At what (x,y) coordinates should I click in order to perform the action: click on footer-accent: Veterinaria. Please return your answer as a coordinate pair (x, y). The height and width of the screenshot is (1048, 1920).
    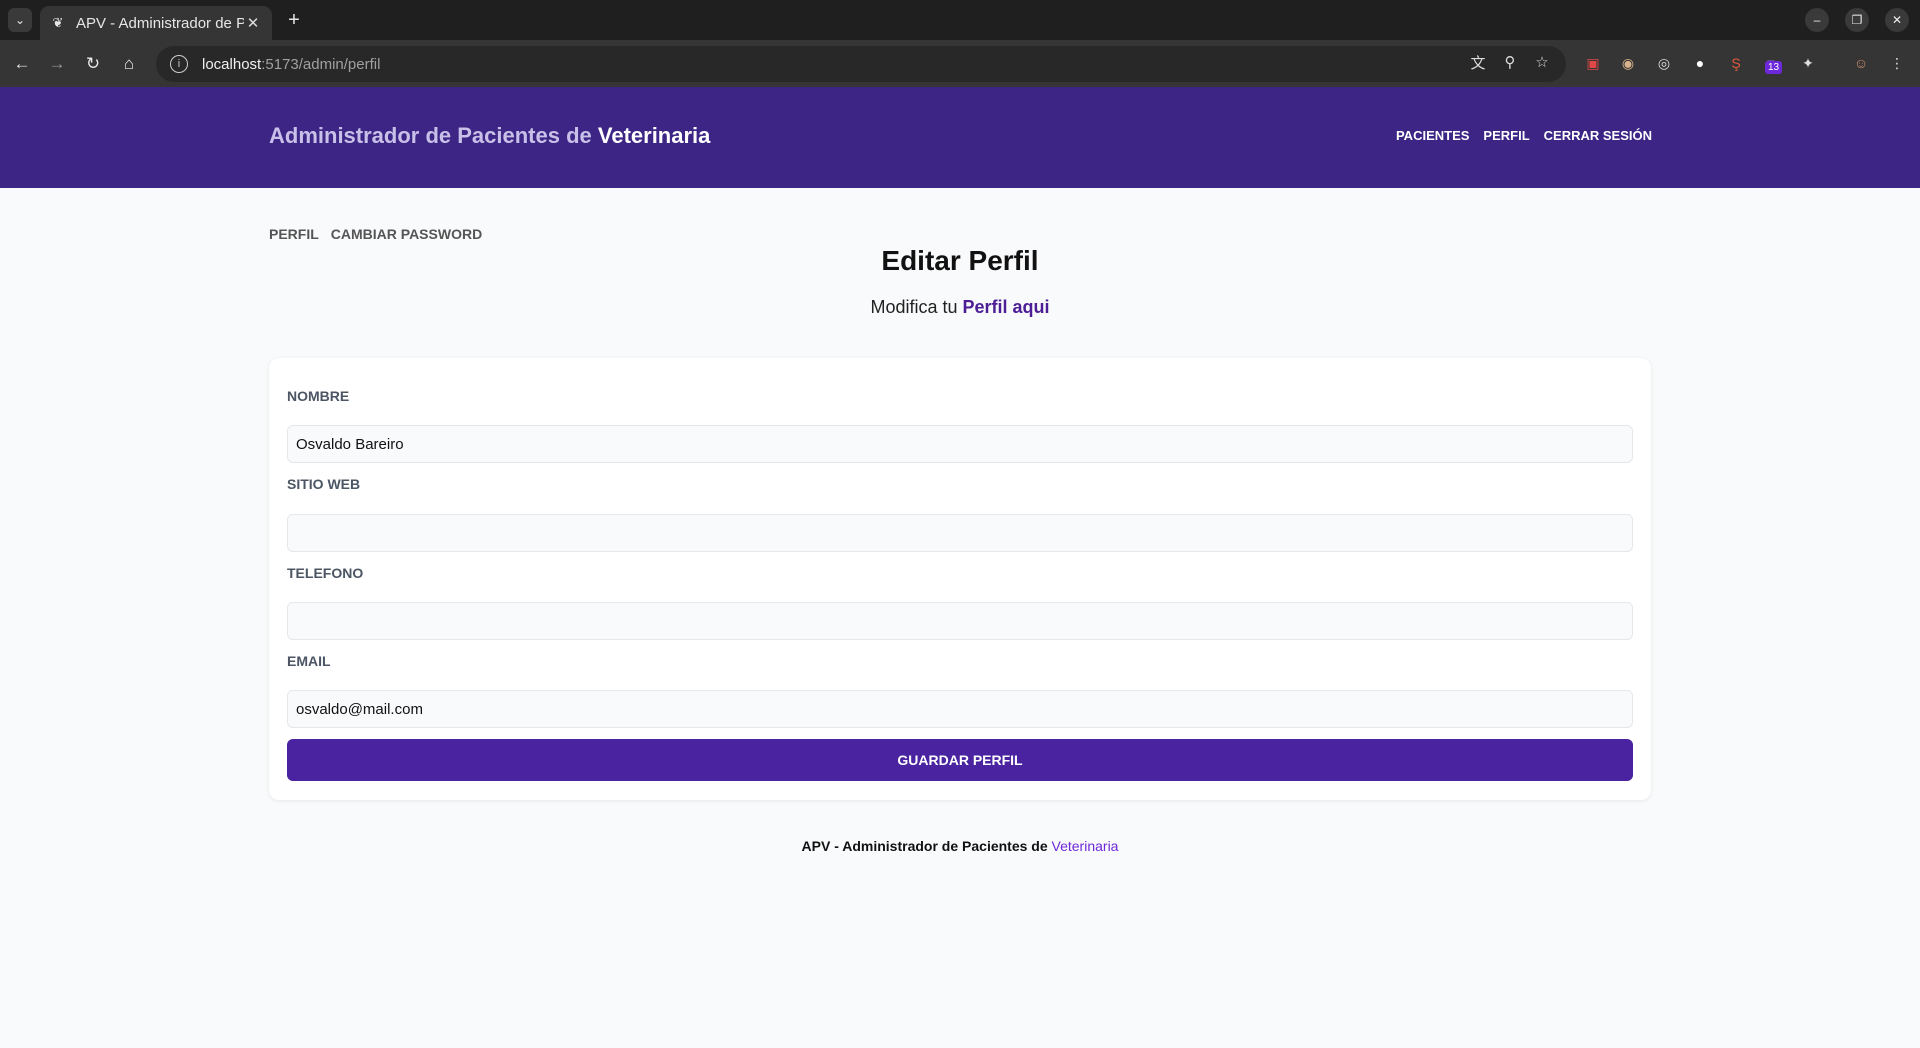
    Looking at the image, I should click on (1085, 846).